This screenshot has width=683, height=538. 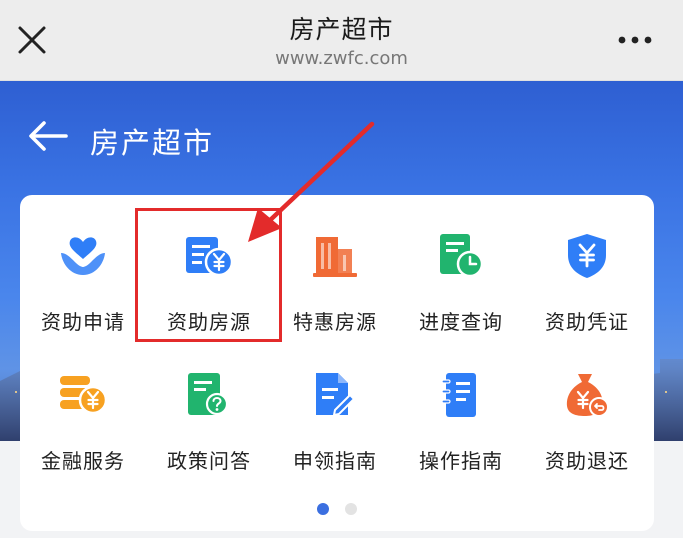 What do you see at coordinates (350, 509) in the screenshot?
I see `pager-dot` at bounding box center [350, 509].